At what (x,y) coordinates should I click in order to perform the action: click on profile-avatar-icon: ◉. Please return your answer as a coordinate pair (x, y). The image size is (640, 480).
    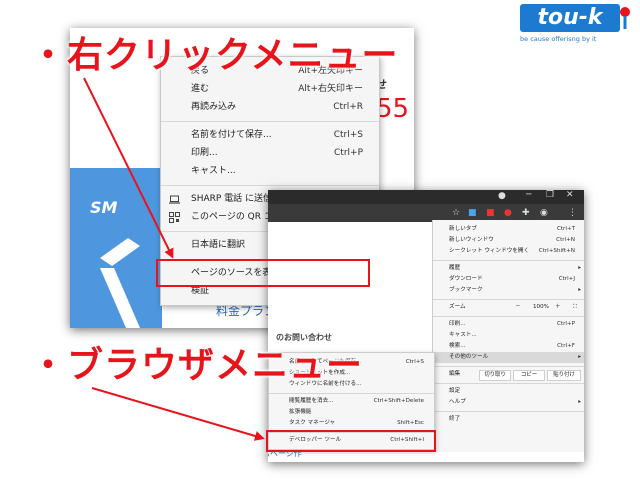
    Looking at the image, I should click on (544, 213).